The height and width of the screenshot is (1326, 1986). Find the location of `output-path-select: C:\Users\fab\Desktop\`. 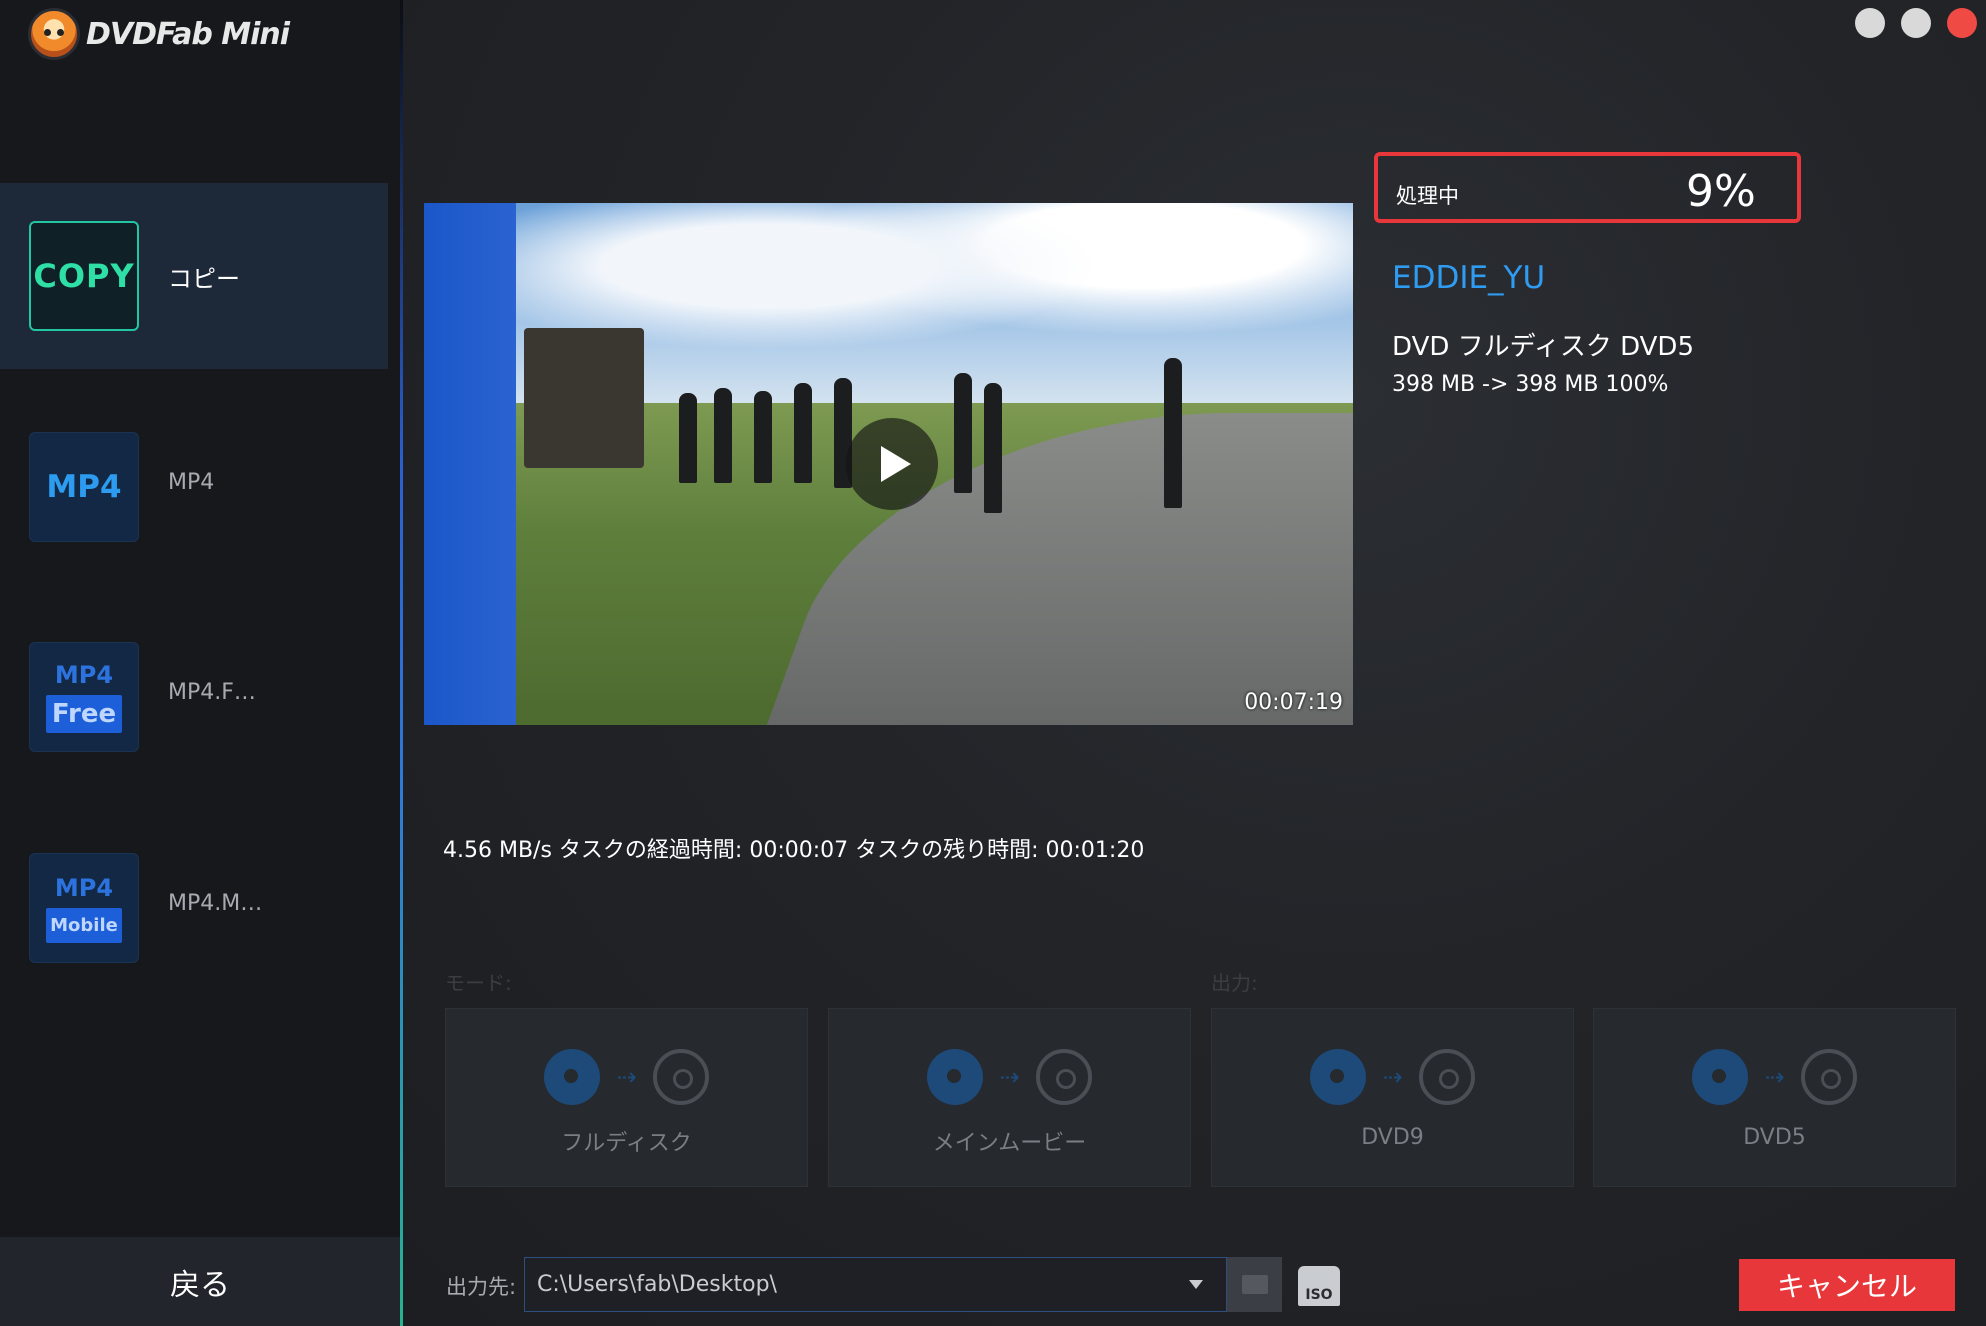

output-path-select: C:\Users\fab\Desktop\ is located at coordinates (875, 1284).